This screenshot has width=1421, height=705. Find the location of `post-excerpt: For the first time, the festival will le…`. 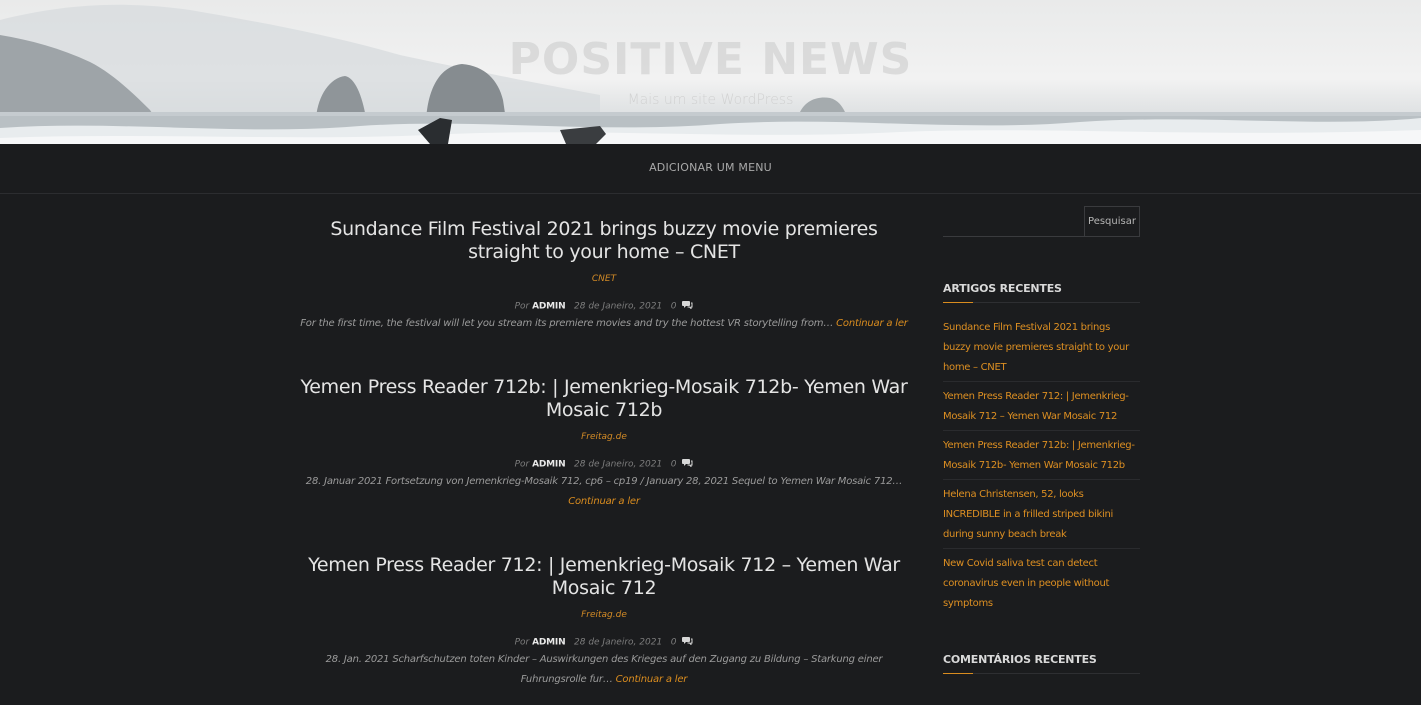

post-excerpt: For the first time, the festival will le… is located at coordinates (604, 324).